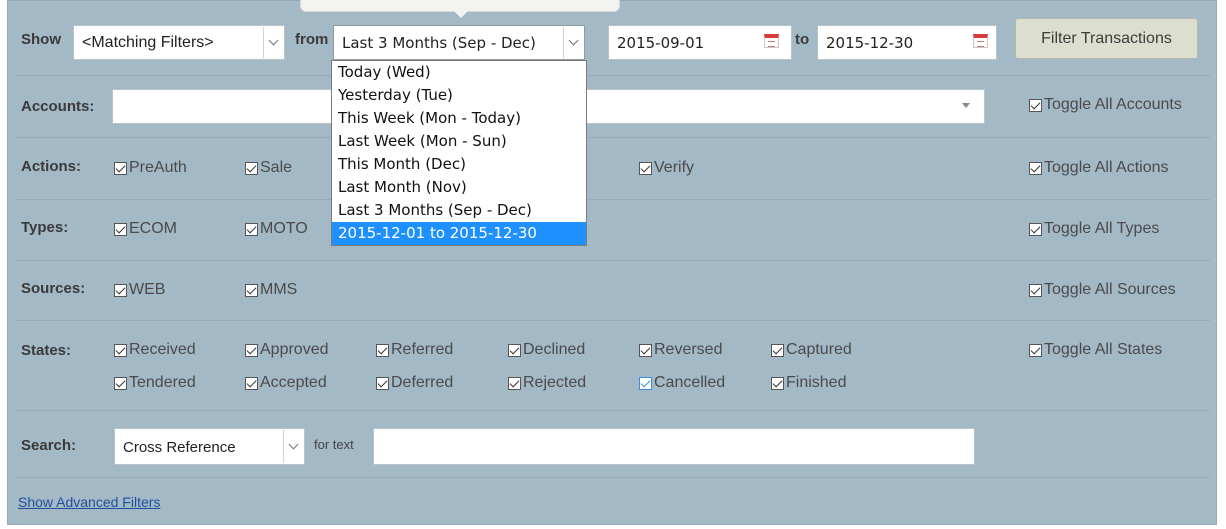 The image size is (1226, 529). Describe the element at coordinates (422, 382) in the screenshot. I see `state-deferred-label: Deferred` at that location.